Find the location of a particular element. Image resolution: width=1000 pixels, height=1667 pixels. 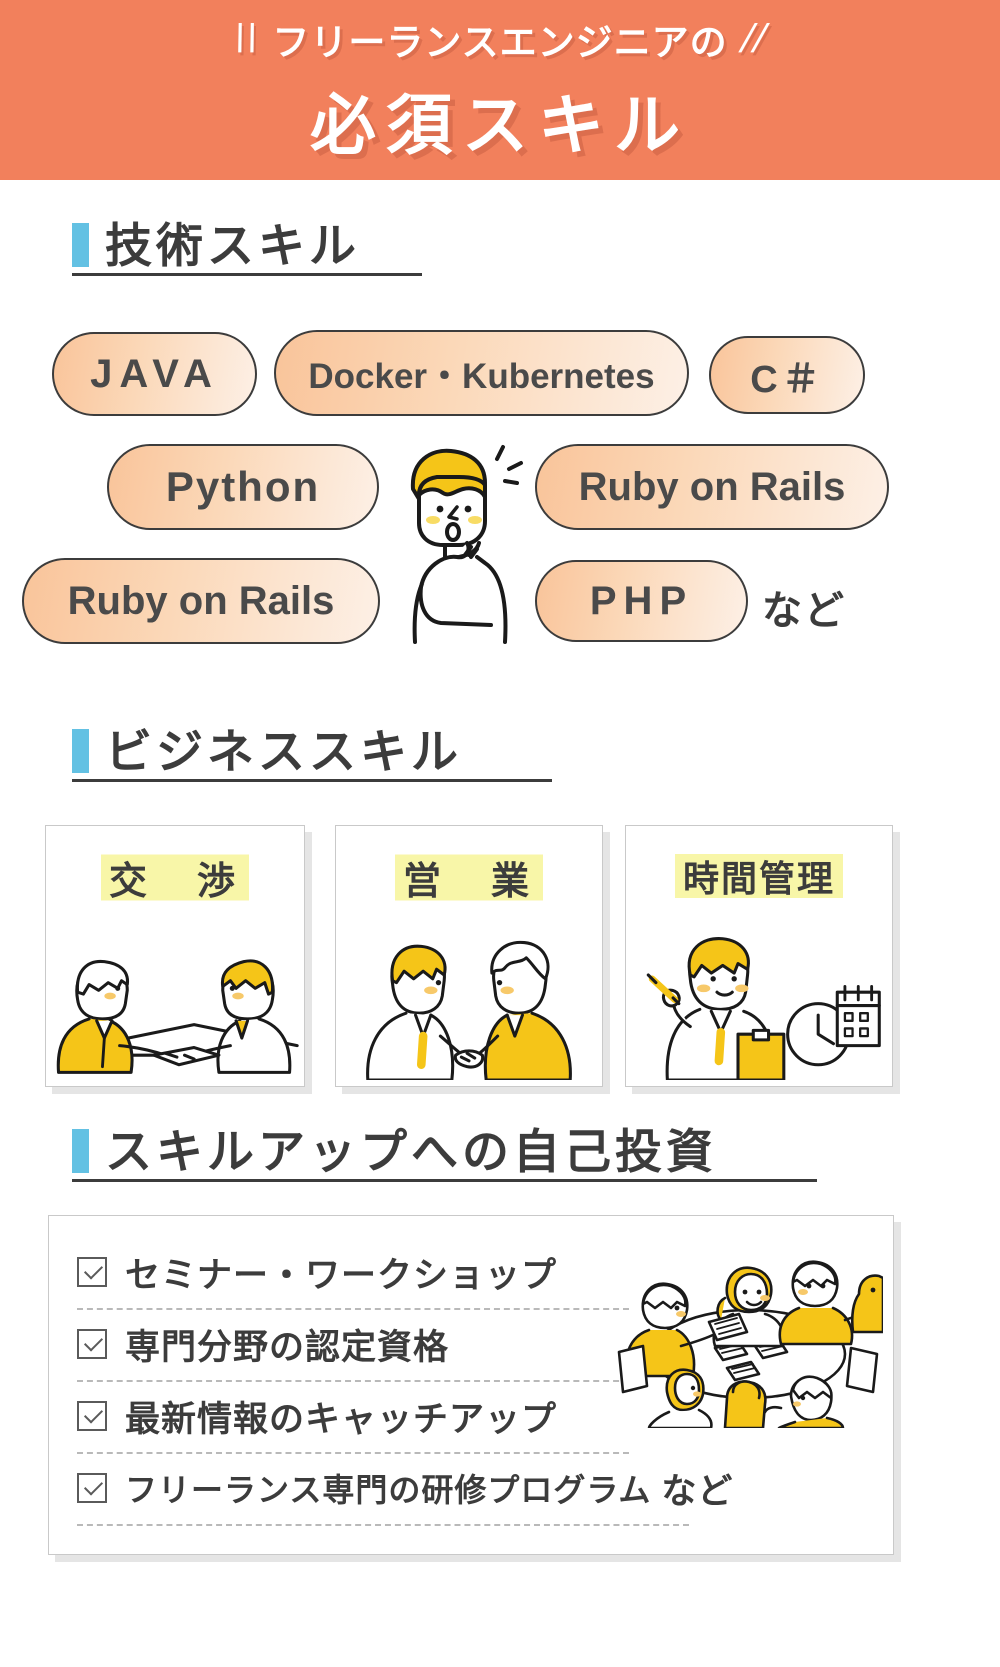

negotiation-illustration is located at coordinates (175, 996).